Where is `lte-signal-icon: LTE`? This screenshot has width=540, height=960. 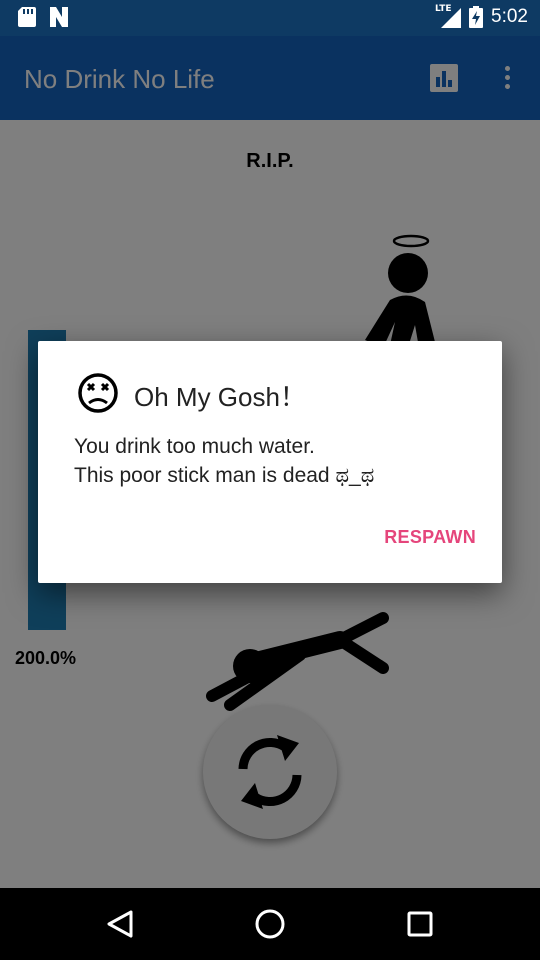
lte-signal-icon: LTE is located at coordinates (448, 16).